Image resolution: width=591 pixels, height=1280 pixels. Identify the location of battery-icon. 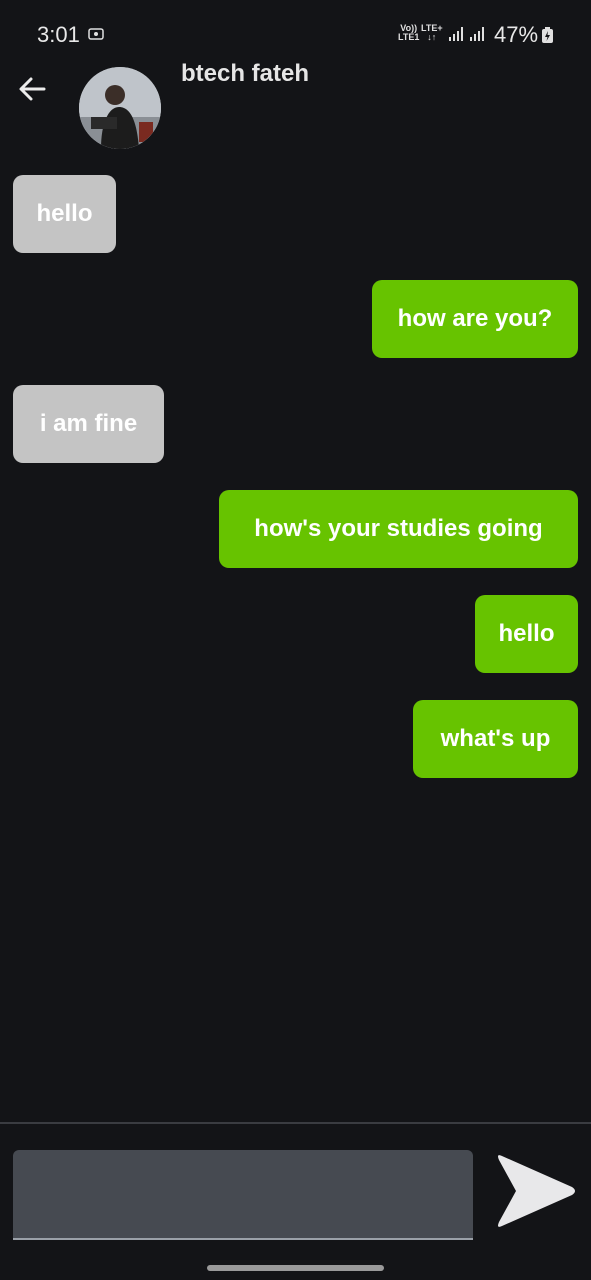
(547, 35).